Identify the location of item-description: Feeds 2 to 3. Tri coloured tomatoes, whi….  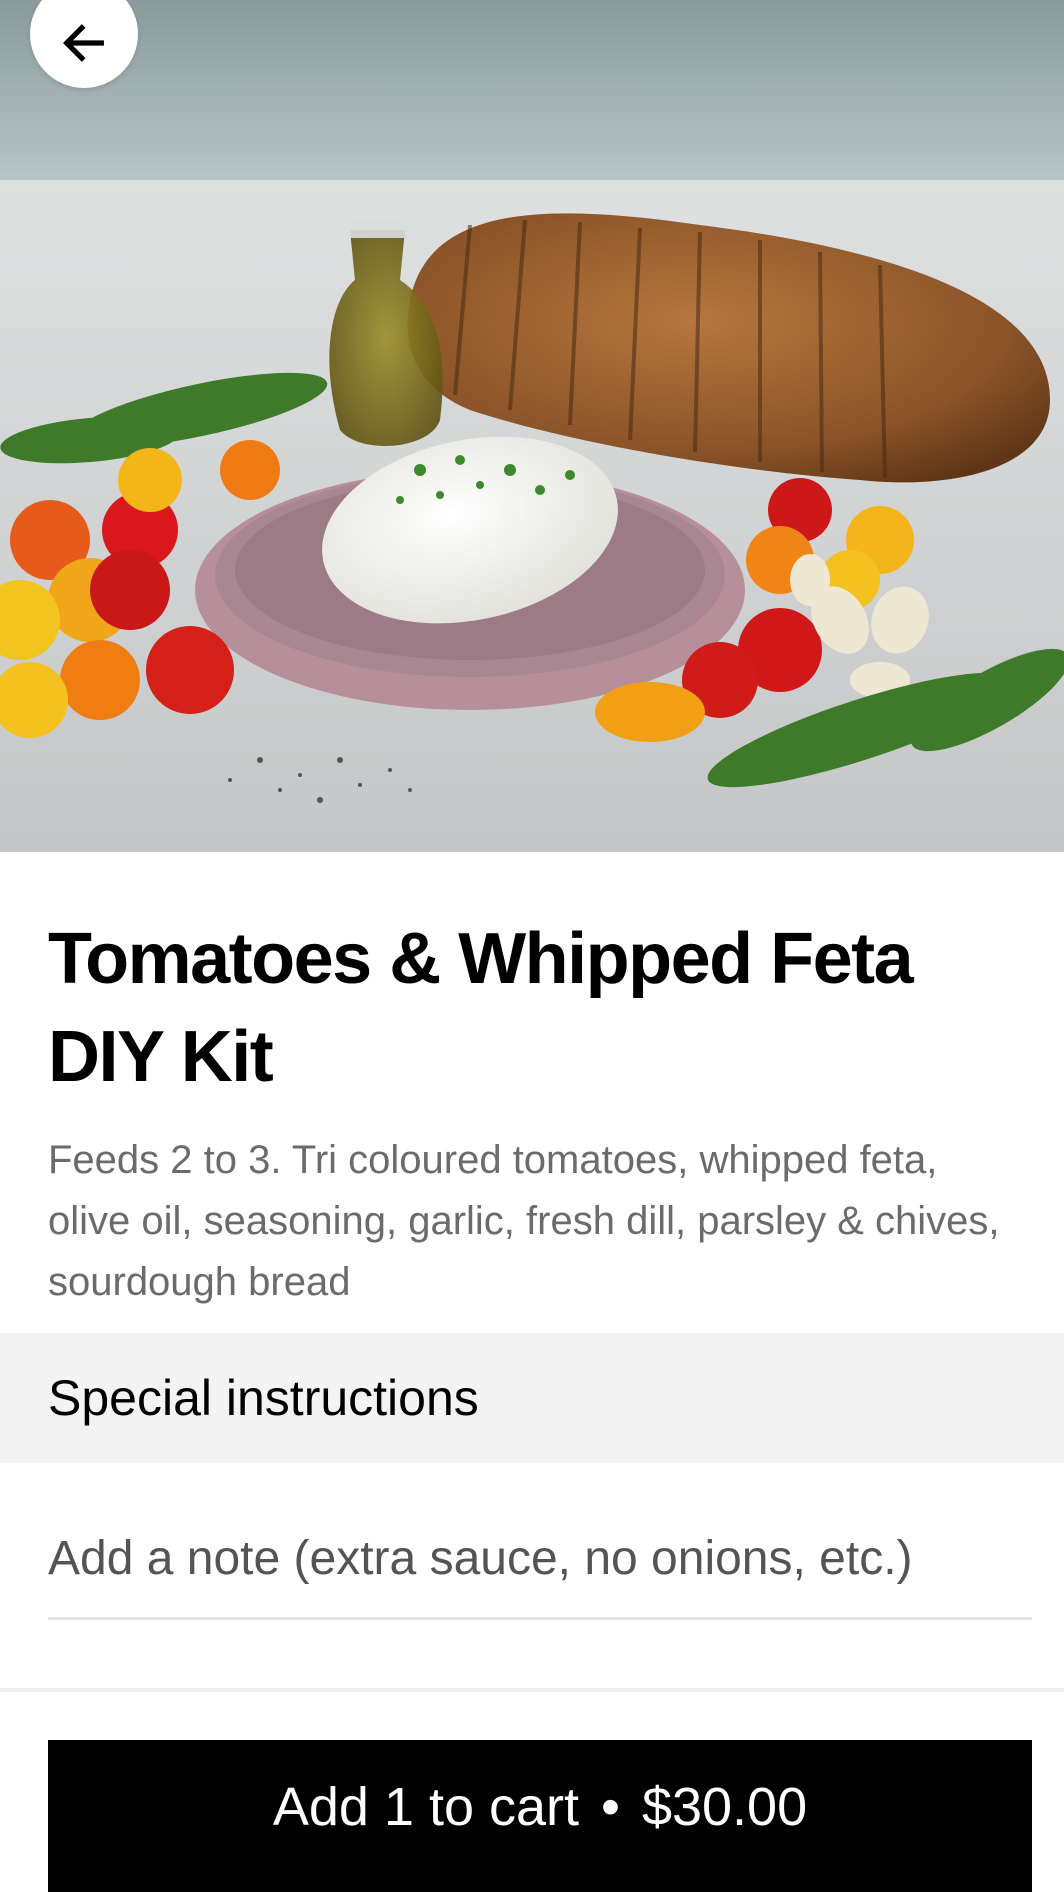
(524, 1221).